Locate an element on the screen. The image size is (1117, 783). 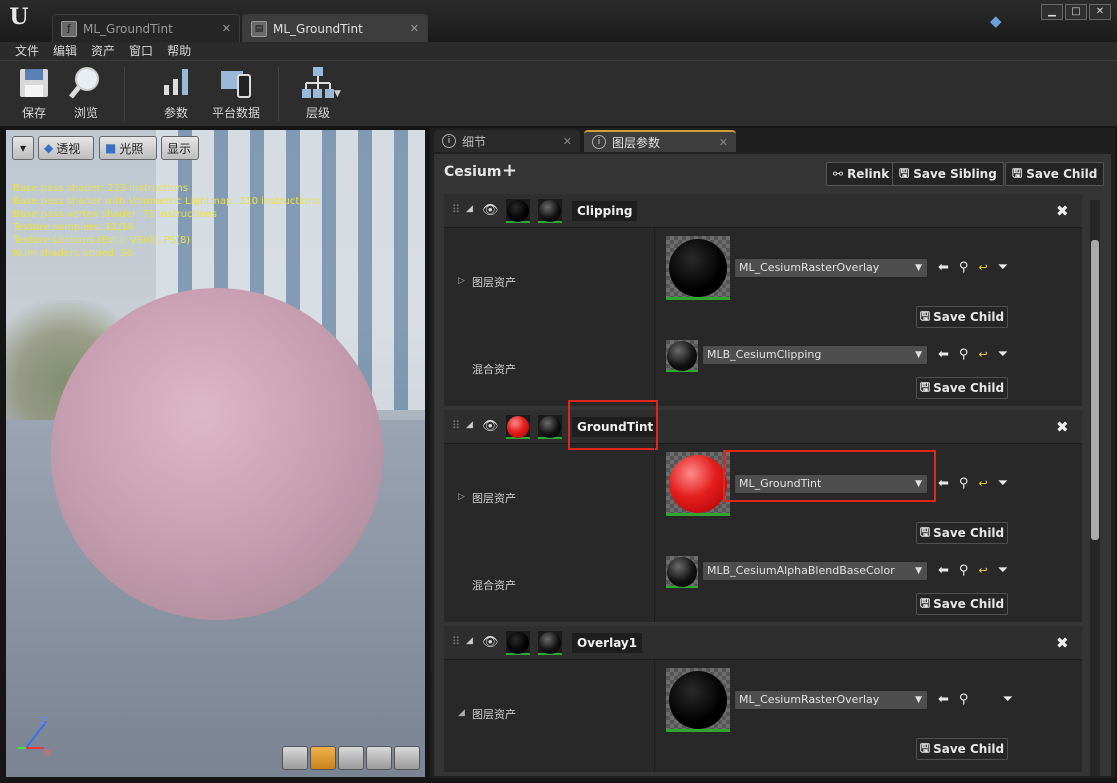
perspective-button: ◆ 透视 is located at coordinates (66, 148).